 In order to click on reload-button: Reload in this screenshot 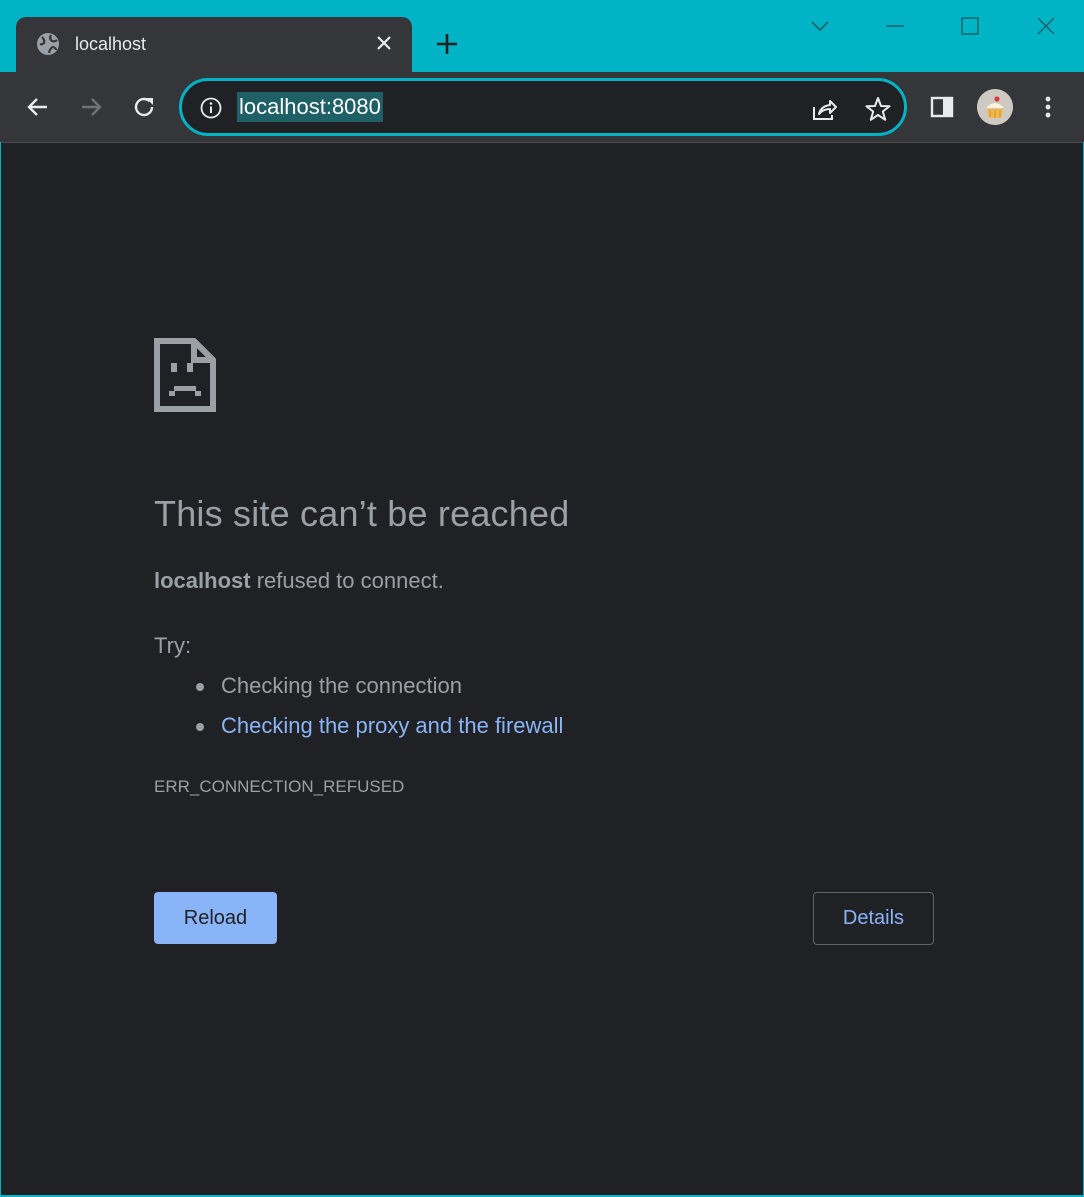, I will do `click(215, 918)`.